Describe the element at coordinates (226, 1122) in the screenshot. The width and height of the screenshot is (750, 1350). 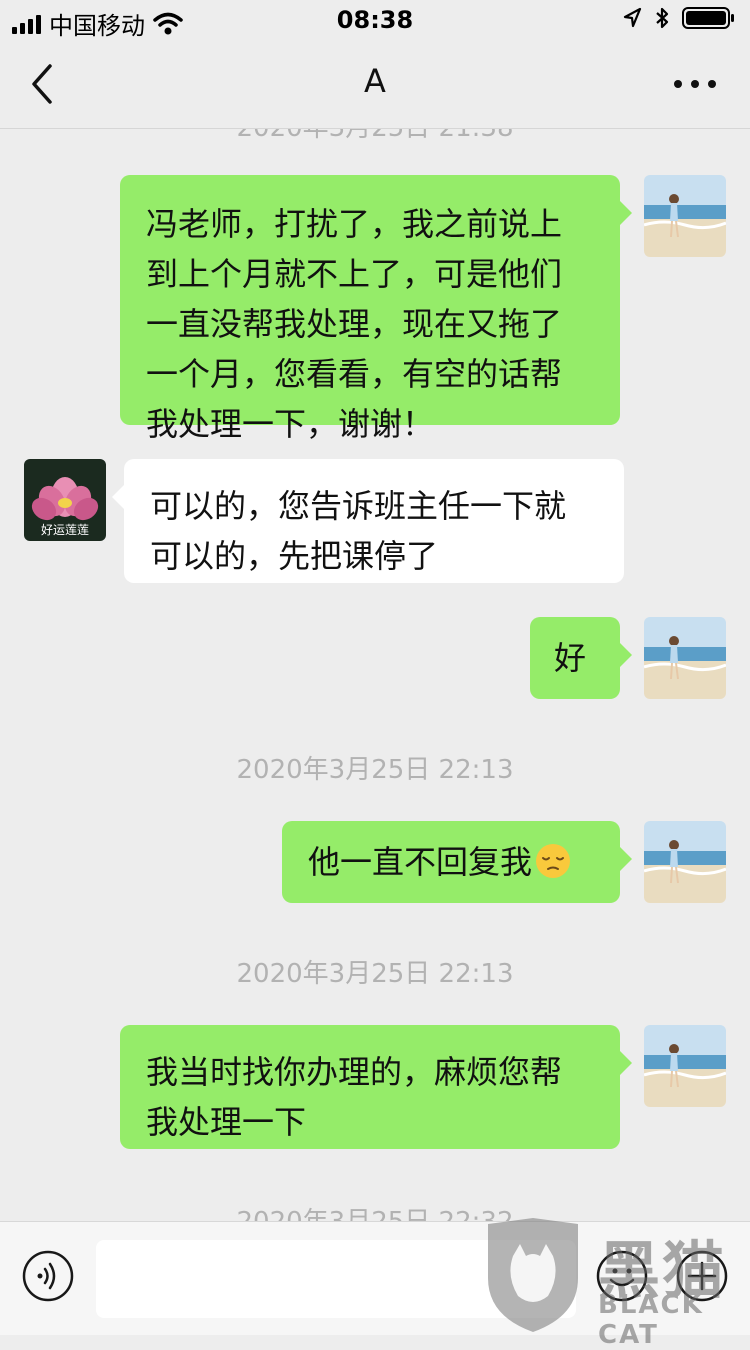
I see `message-line: 我处理一下` at that location.